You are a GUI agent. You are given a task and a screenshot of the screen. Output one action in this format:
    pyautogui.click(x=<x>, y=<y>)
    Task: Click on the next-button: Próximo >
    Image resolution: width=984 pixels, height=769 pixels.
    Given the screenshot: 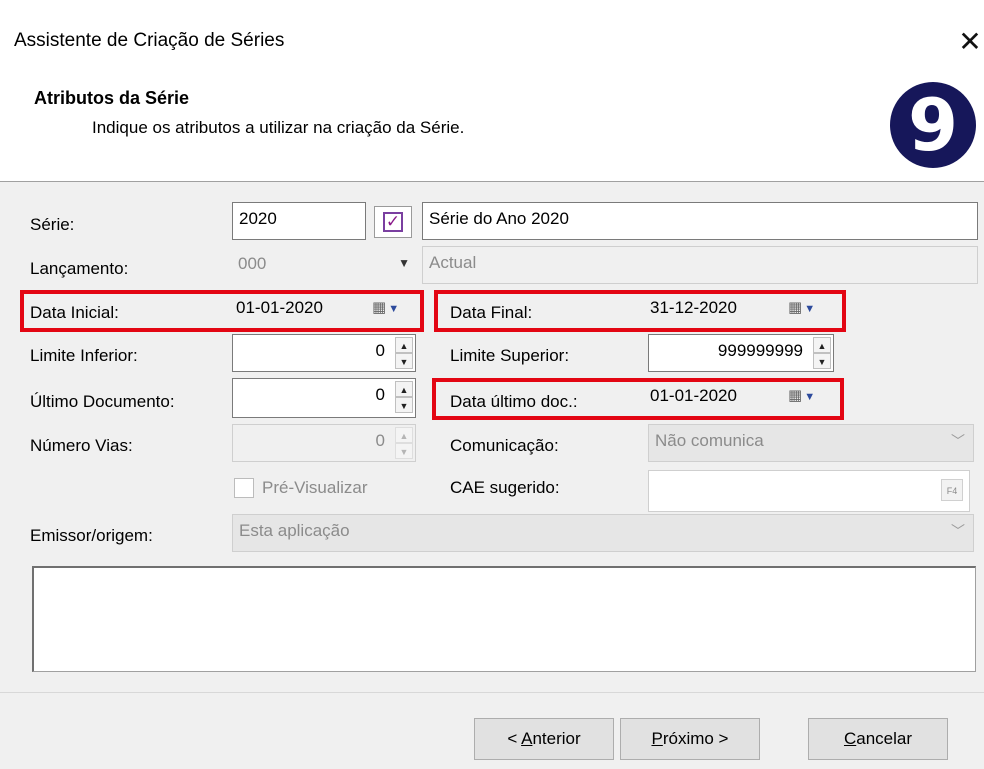 What is the action you would take?
    pyautogui.click(x=690, y=739)
    